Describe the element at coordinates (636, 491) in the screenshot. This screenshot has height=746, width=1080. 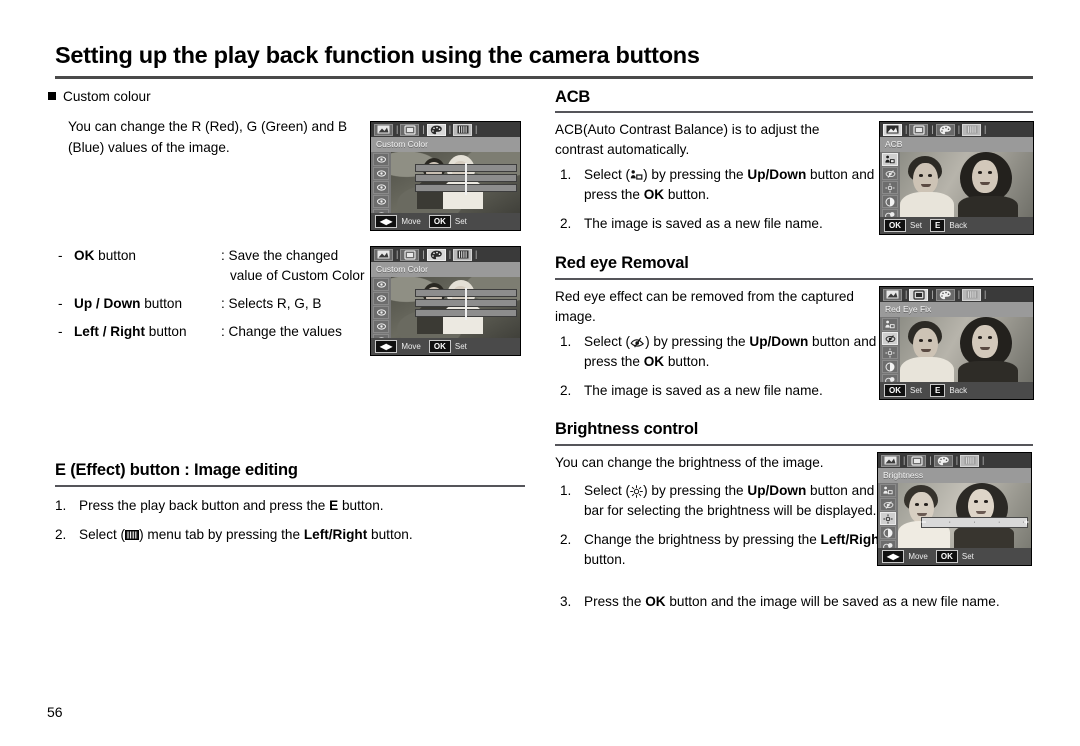
I see `sun-icon` at that location.